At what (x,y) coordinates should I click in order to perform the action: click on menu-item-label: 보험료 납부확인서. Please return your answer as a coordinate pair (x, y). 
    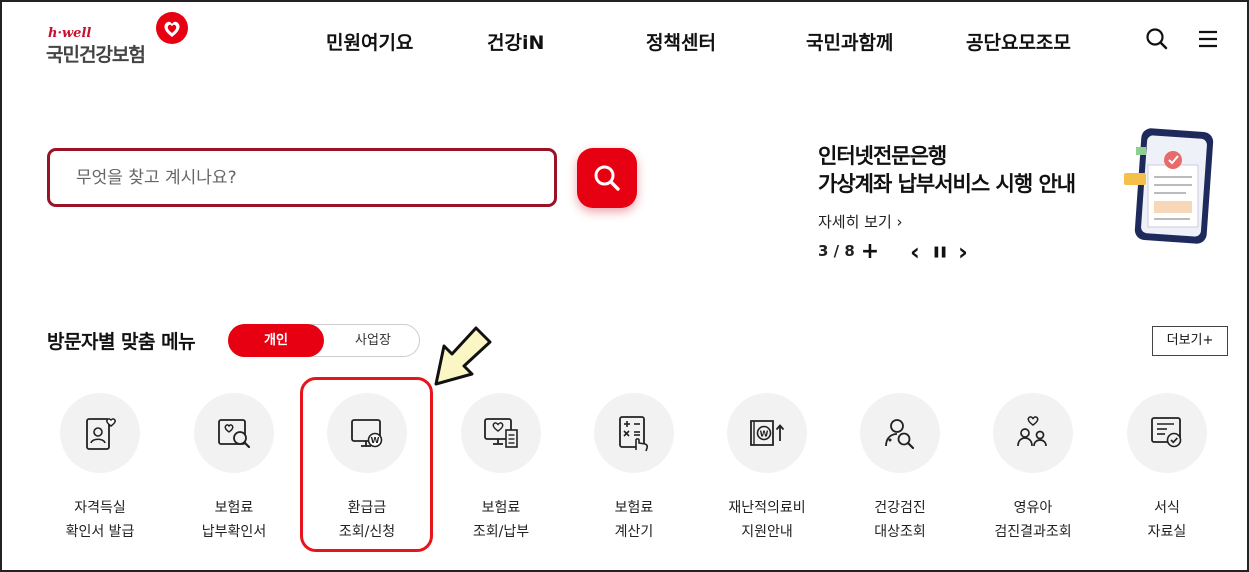
    Looking at the image, I should click on (234, 520).